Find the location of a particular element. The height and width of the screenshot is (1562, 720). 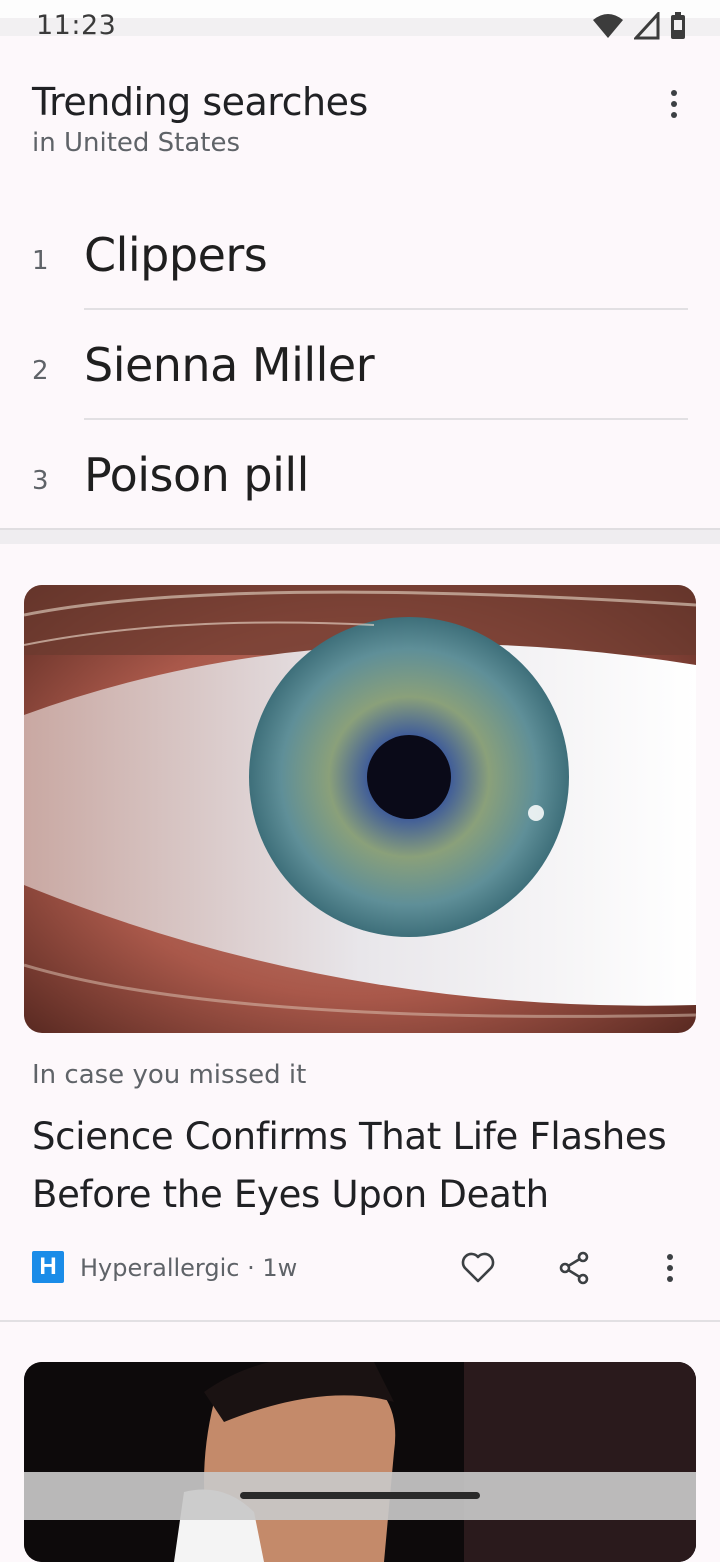

trending-rank: 3 is located at coordinates (40, 481).